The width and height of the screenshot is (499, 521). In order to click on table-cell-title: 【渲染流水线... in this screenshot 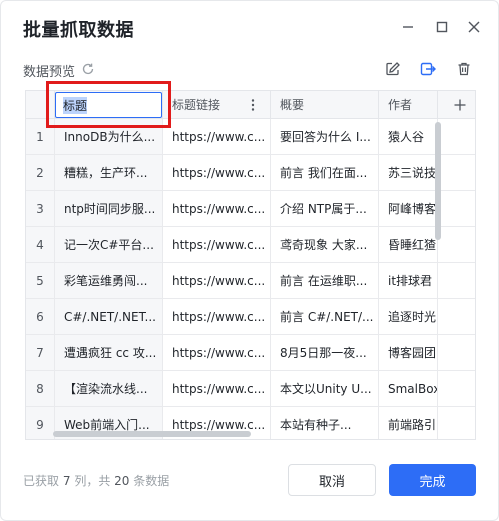, I will do `click(109, 389)`.